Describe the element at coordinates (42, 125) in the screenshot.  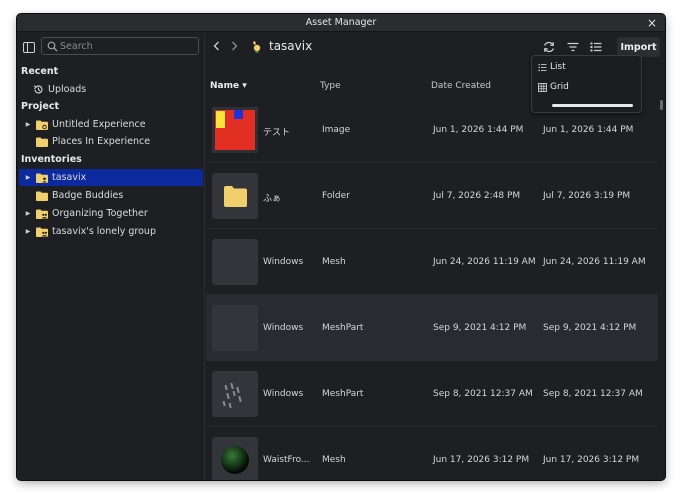
I see `folder-gear-icon` at that location.